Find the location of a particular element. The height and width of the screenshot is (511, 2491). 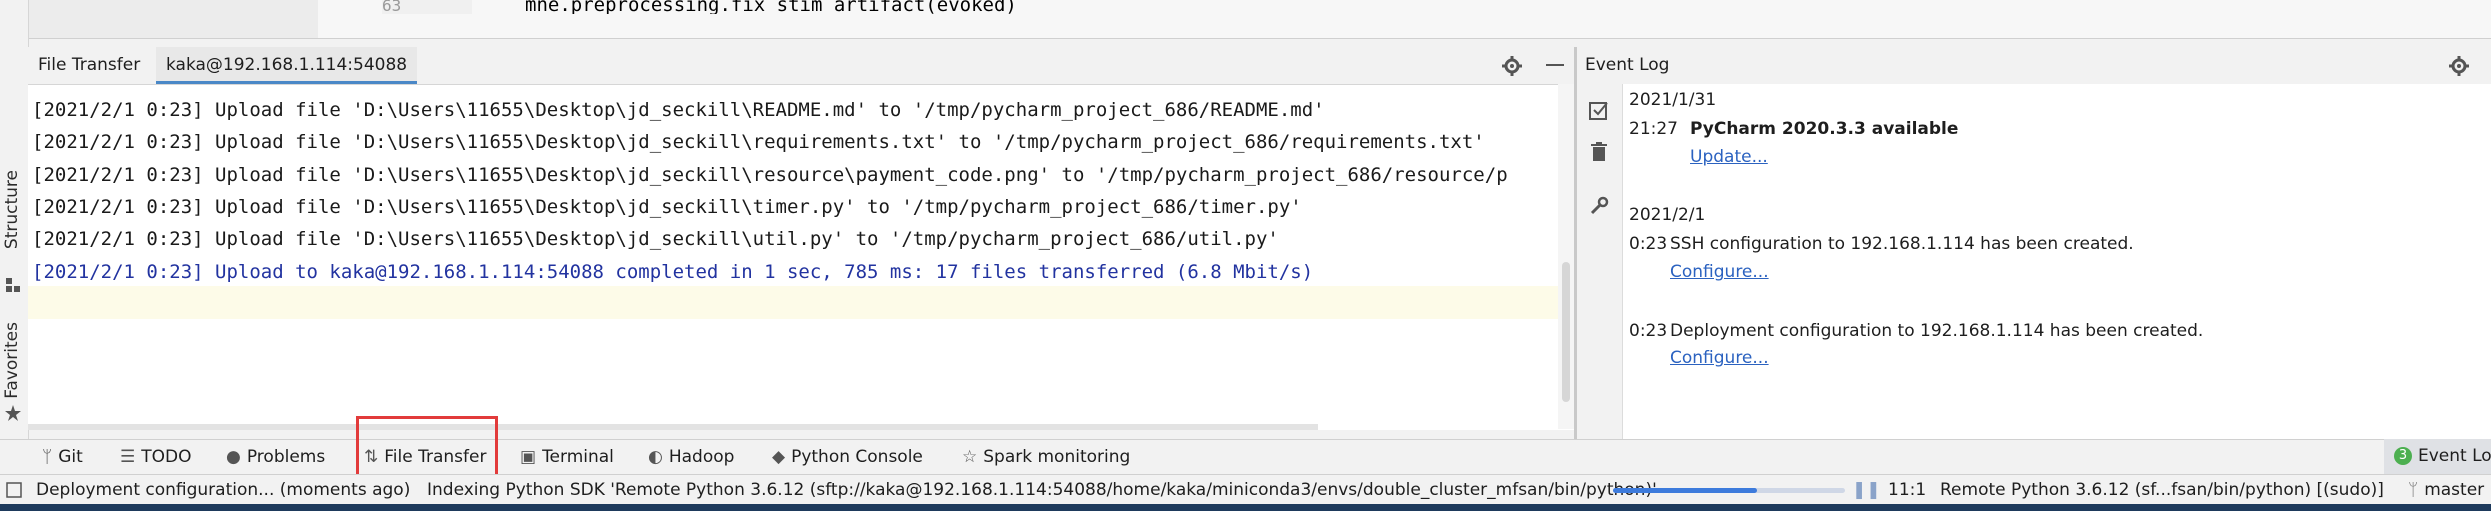

tw-hadoop: ◐ Hadoop is located at coordinates (691, 457).